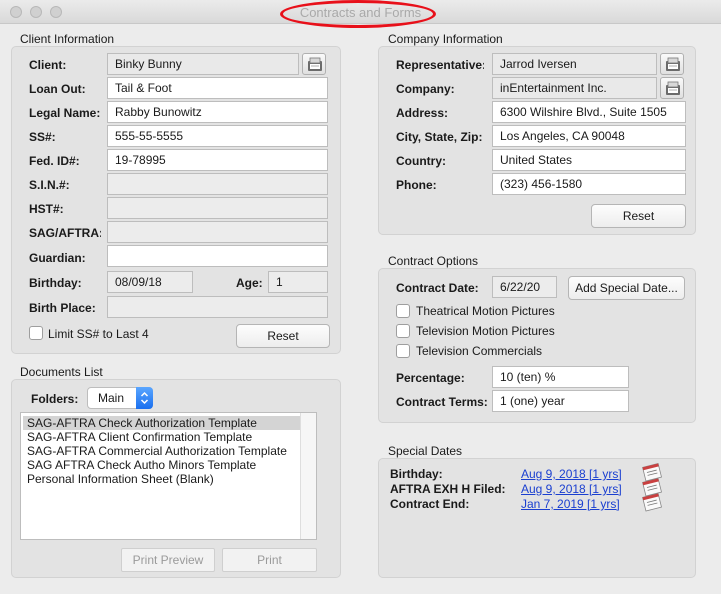 This screenshot has width=721, height=594. I want to click on ss-label: SS#:, so click(42, 137).